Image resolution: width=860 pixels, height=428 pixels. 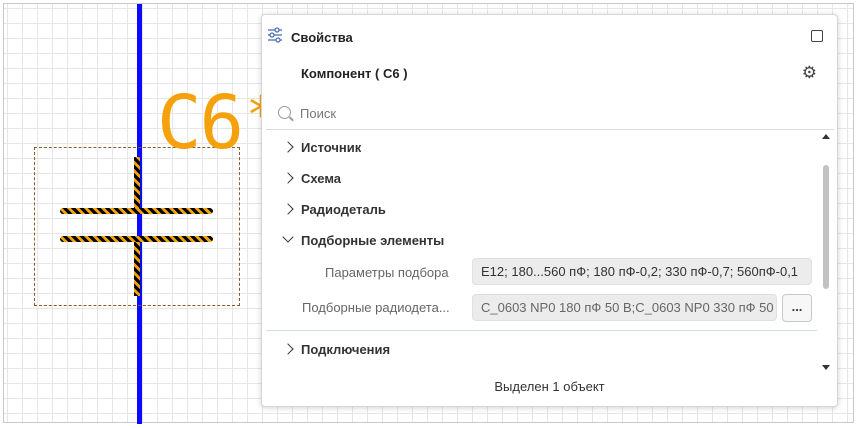 What do you see at coordinates (532, 148) in the screenshot?
I see `section-source: Источник` at bounding box center [532, 148].